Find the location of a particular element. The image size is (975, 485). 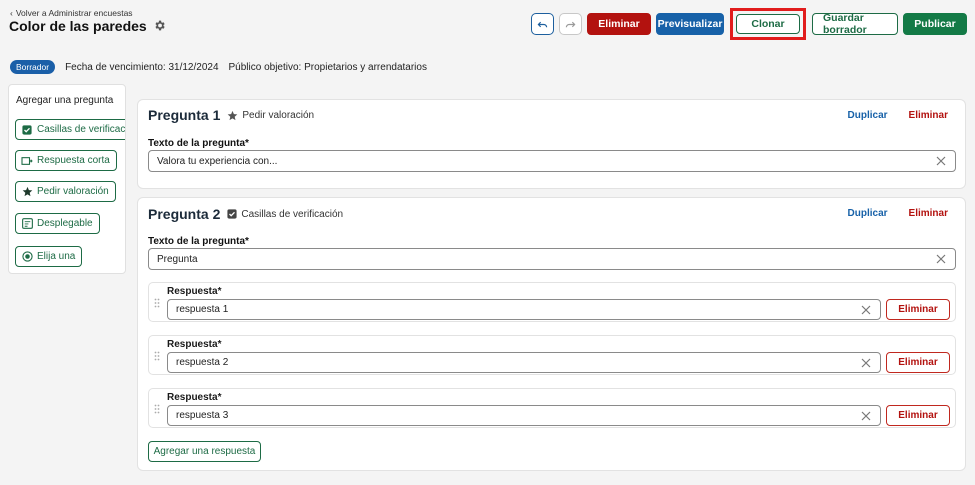

sidebar-item-label: Casillas de verificación is located at coordinates (81, 129).